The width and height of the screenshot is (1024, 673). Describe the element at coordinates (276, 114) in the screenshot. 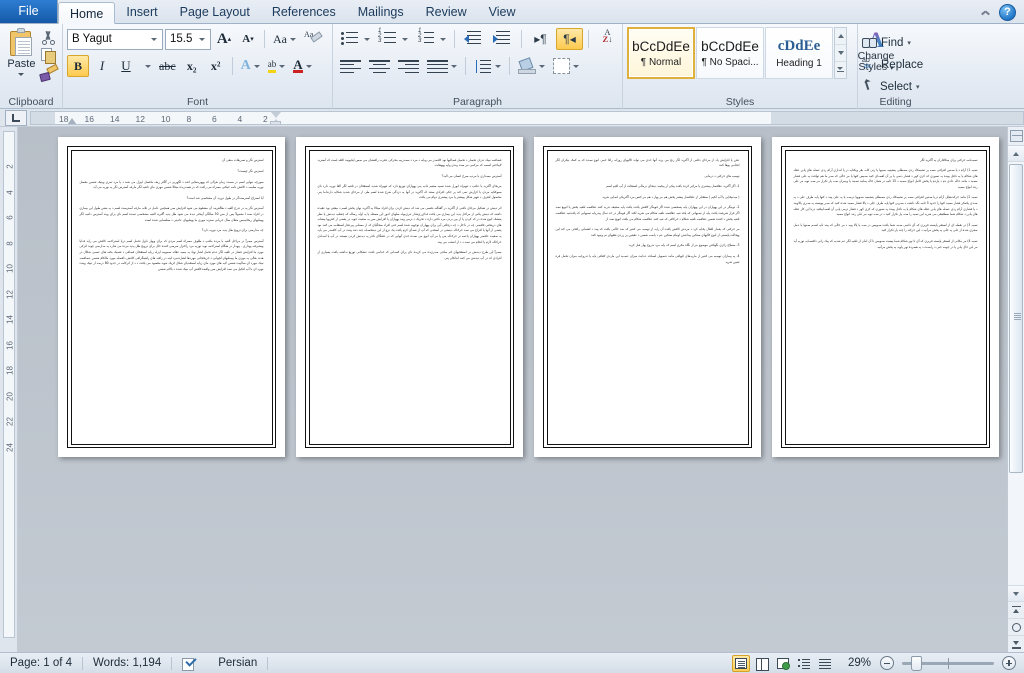

I see `first-line-indent-marker` at that location.